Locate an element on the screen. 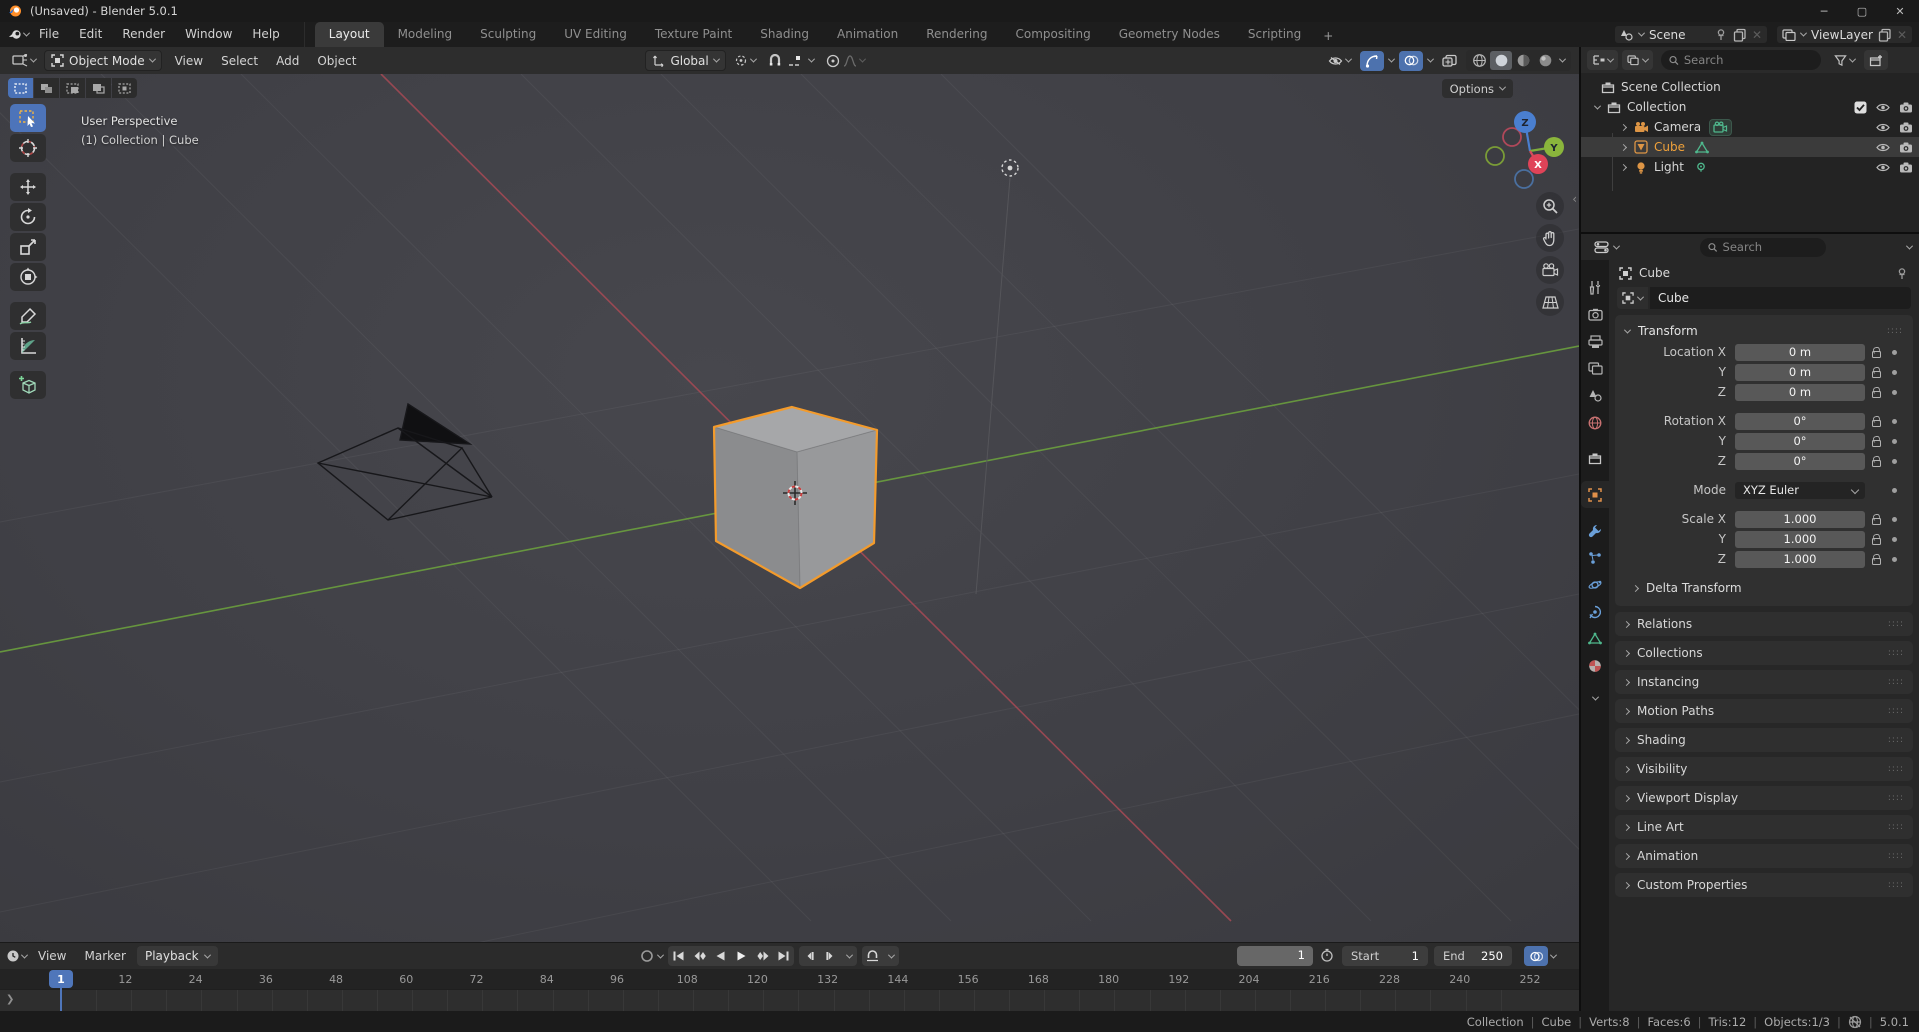  tool-add-cube is located at coordinates (28, 385).